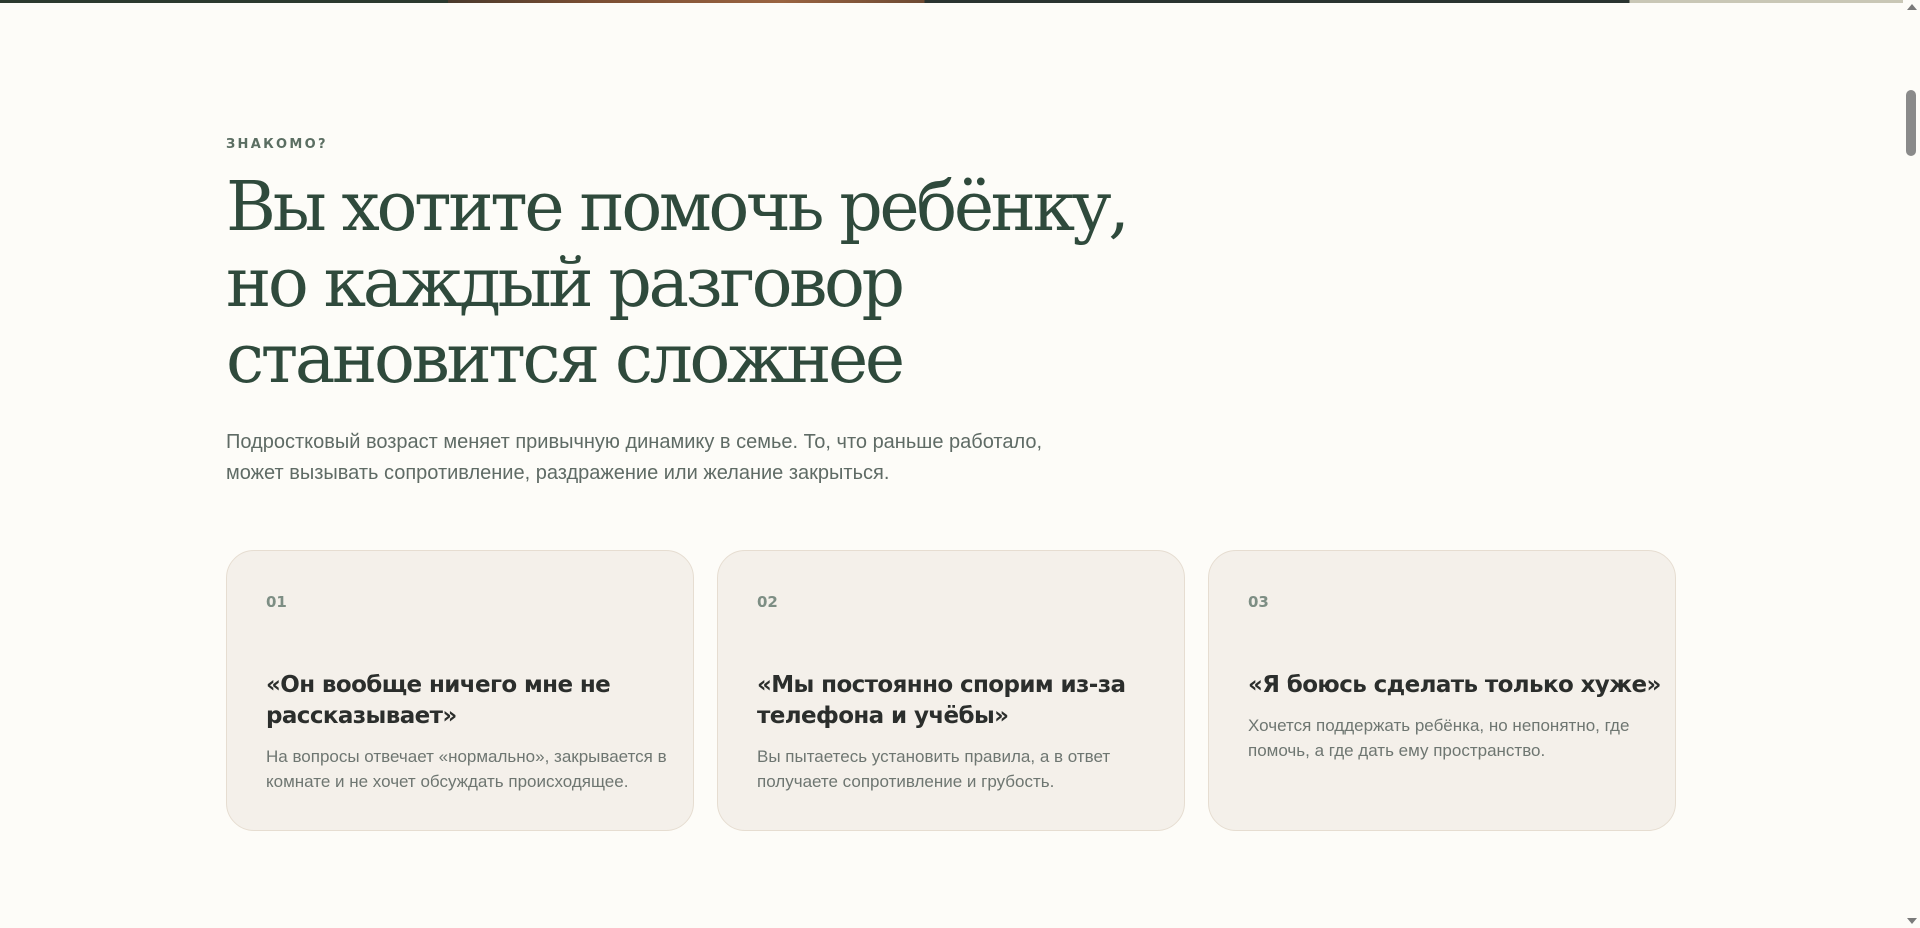 This screenshot has width=1920, height=928. I want to click on card-title-line: «Он вообще ничего мне не, so click(438, 685).